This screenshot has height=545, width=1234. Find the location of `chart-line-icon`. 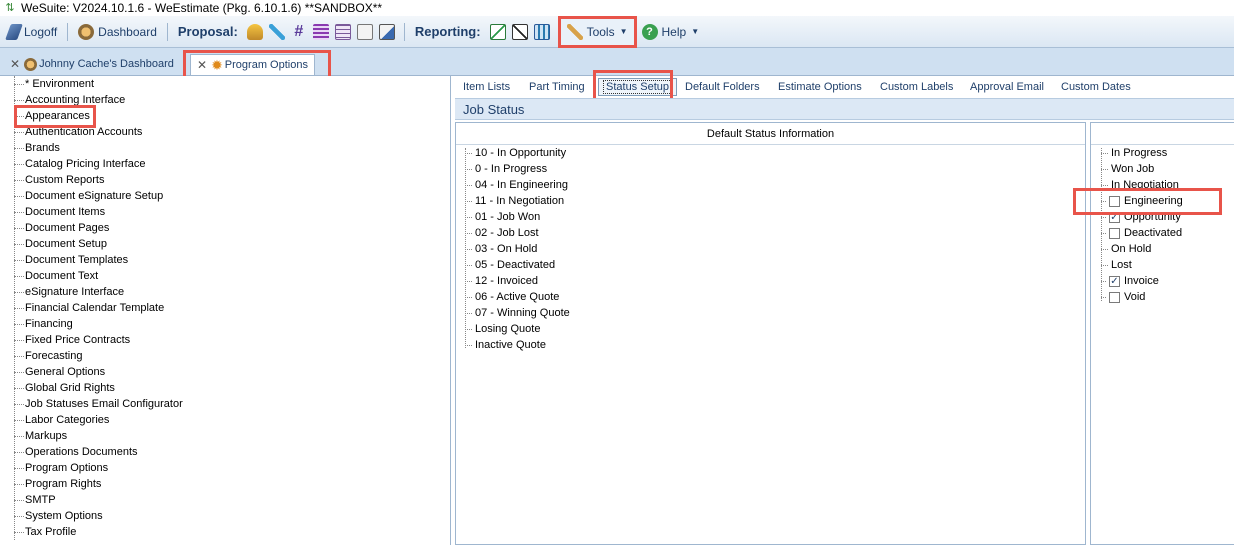

chart-line-icon is located at coordinates (497, 31).